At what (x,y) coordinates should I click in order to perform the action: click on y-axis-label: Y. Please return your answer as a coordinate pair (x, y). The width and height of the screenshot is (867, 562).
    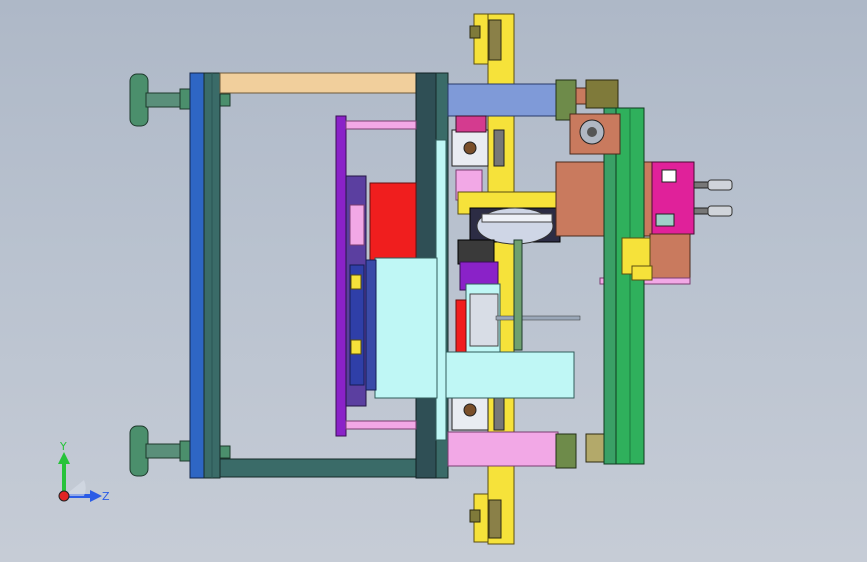
    Looking at the image, I should click on (63, 446).